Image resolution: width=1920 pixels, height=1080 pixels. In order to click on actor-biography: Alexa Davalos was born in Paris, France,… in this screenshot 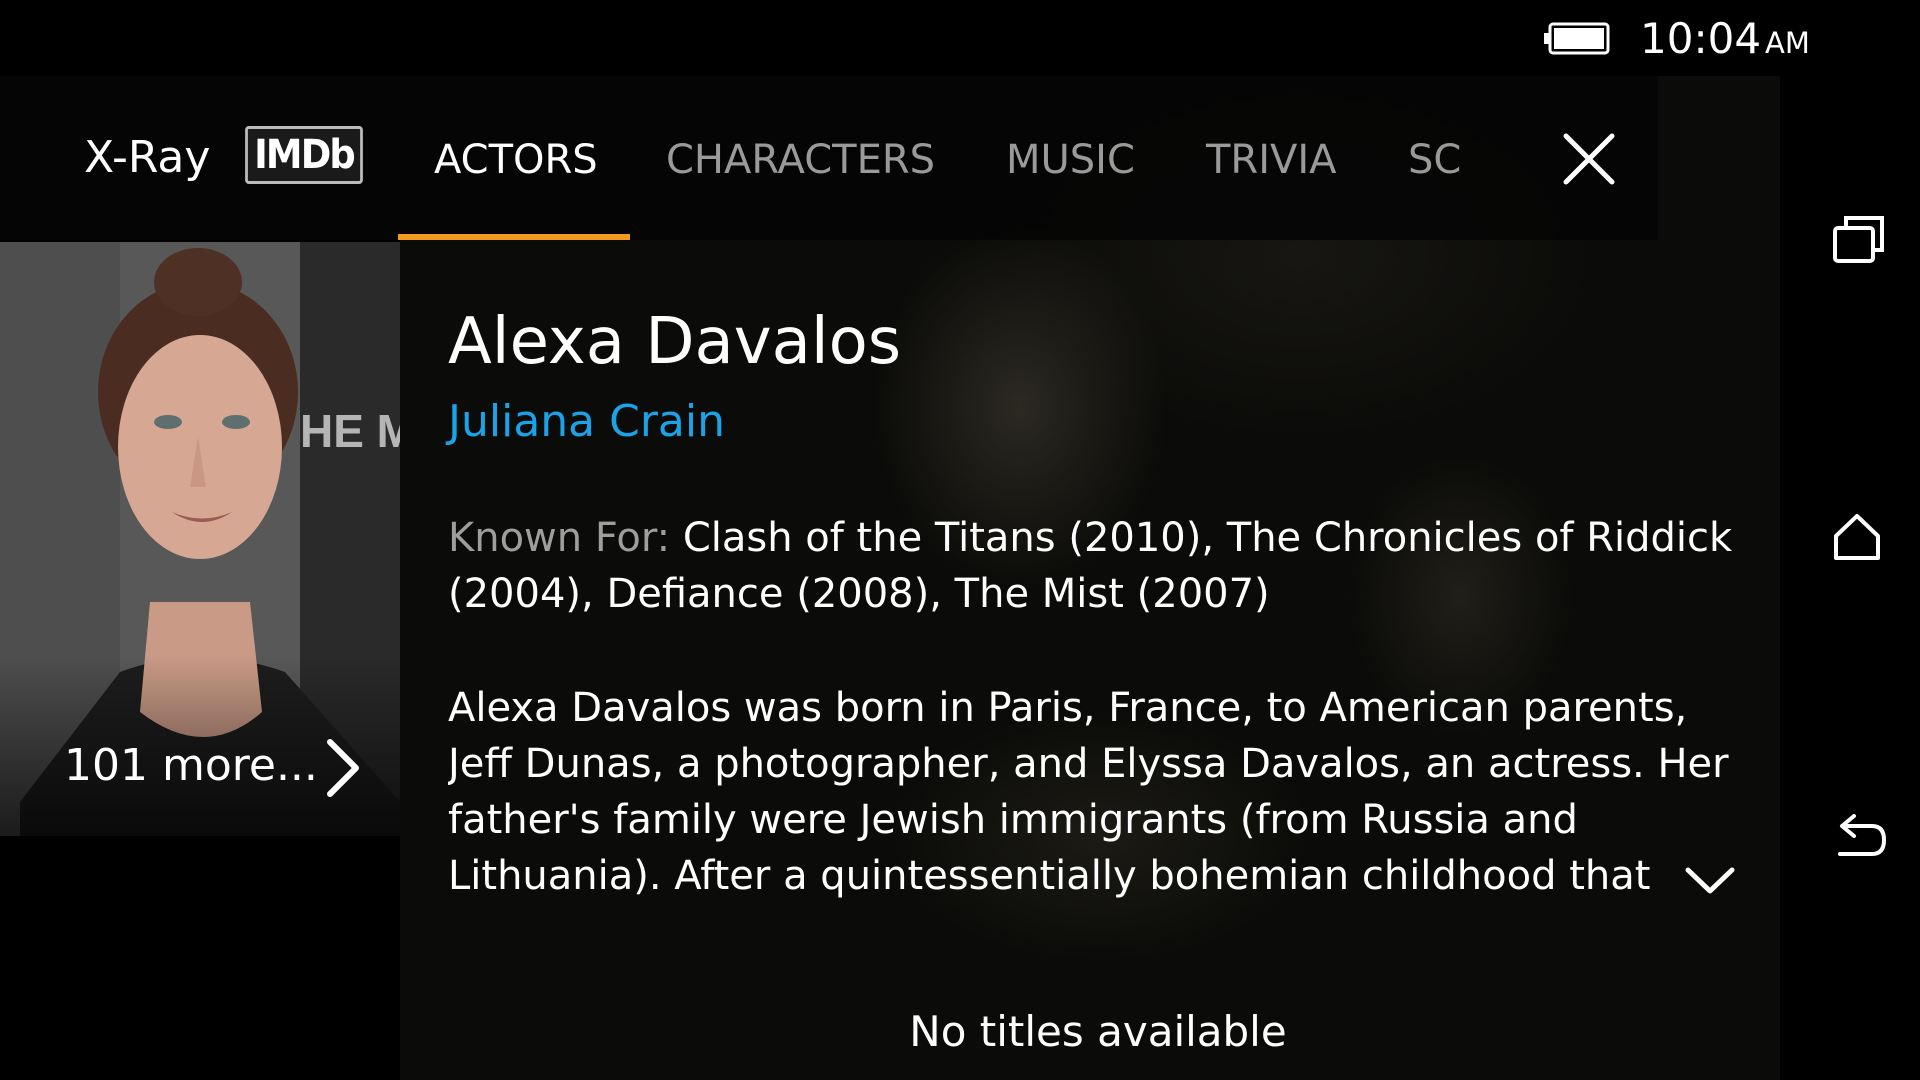, I will do `click(1088, 792)`.